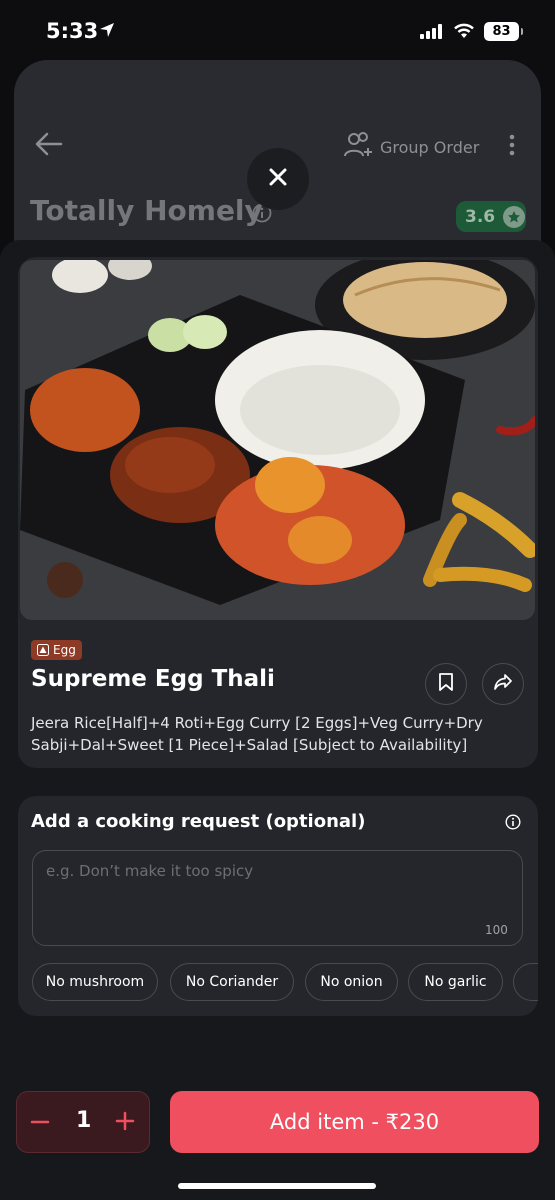 This screenshot has width=555, height=1200. Describe the element at coordinates (277, 31) in the screenshot. I see `status-bar: 5:33 83` at that location.